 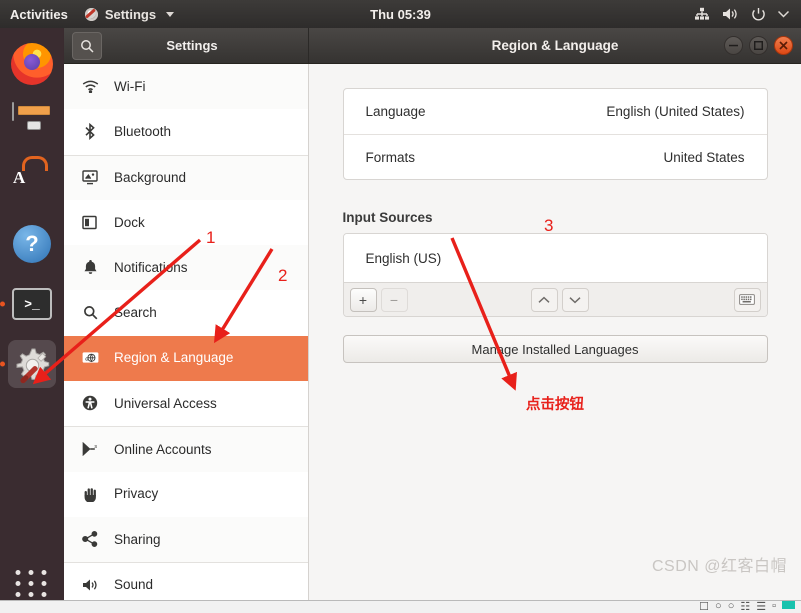 I want to click on bluetooth-icon, so click(x=90, y=131).